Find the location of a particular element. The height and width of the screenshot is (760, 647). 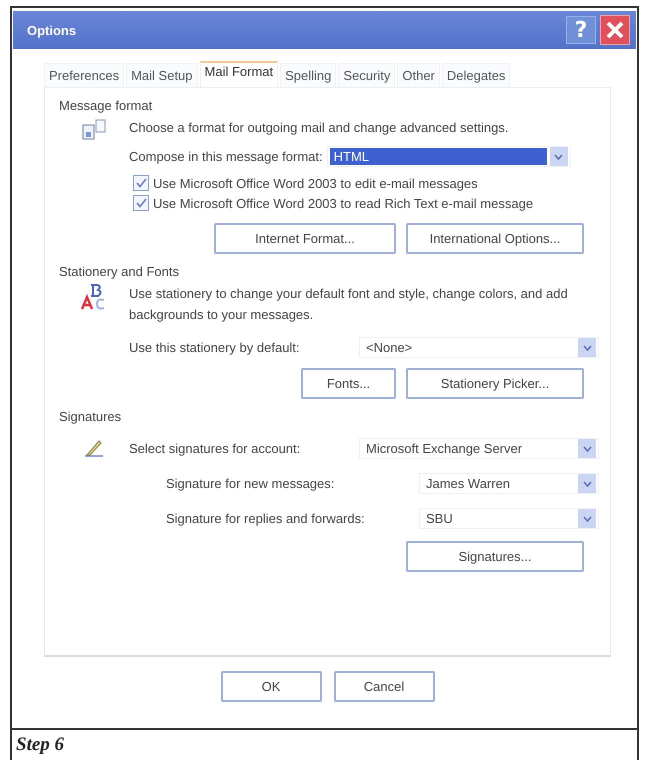

field-label: Signature for replies and forwards: is located at coordinates (266, 518).